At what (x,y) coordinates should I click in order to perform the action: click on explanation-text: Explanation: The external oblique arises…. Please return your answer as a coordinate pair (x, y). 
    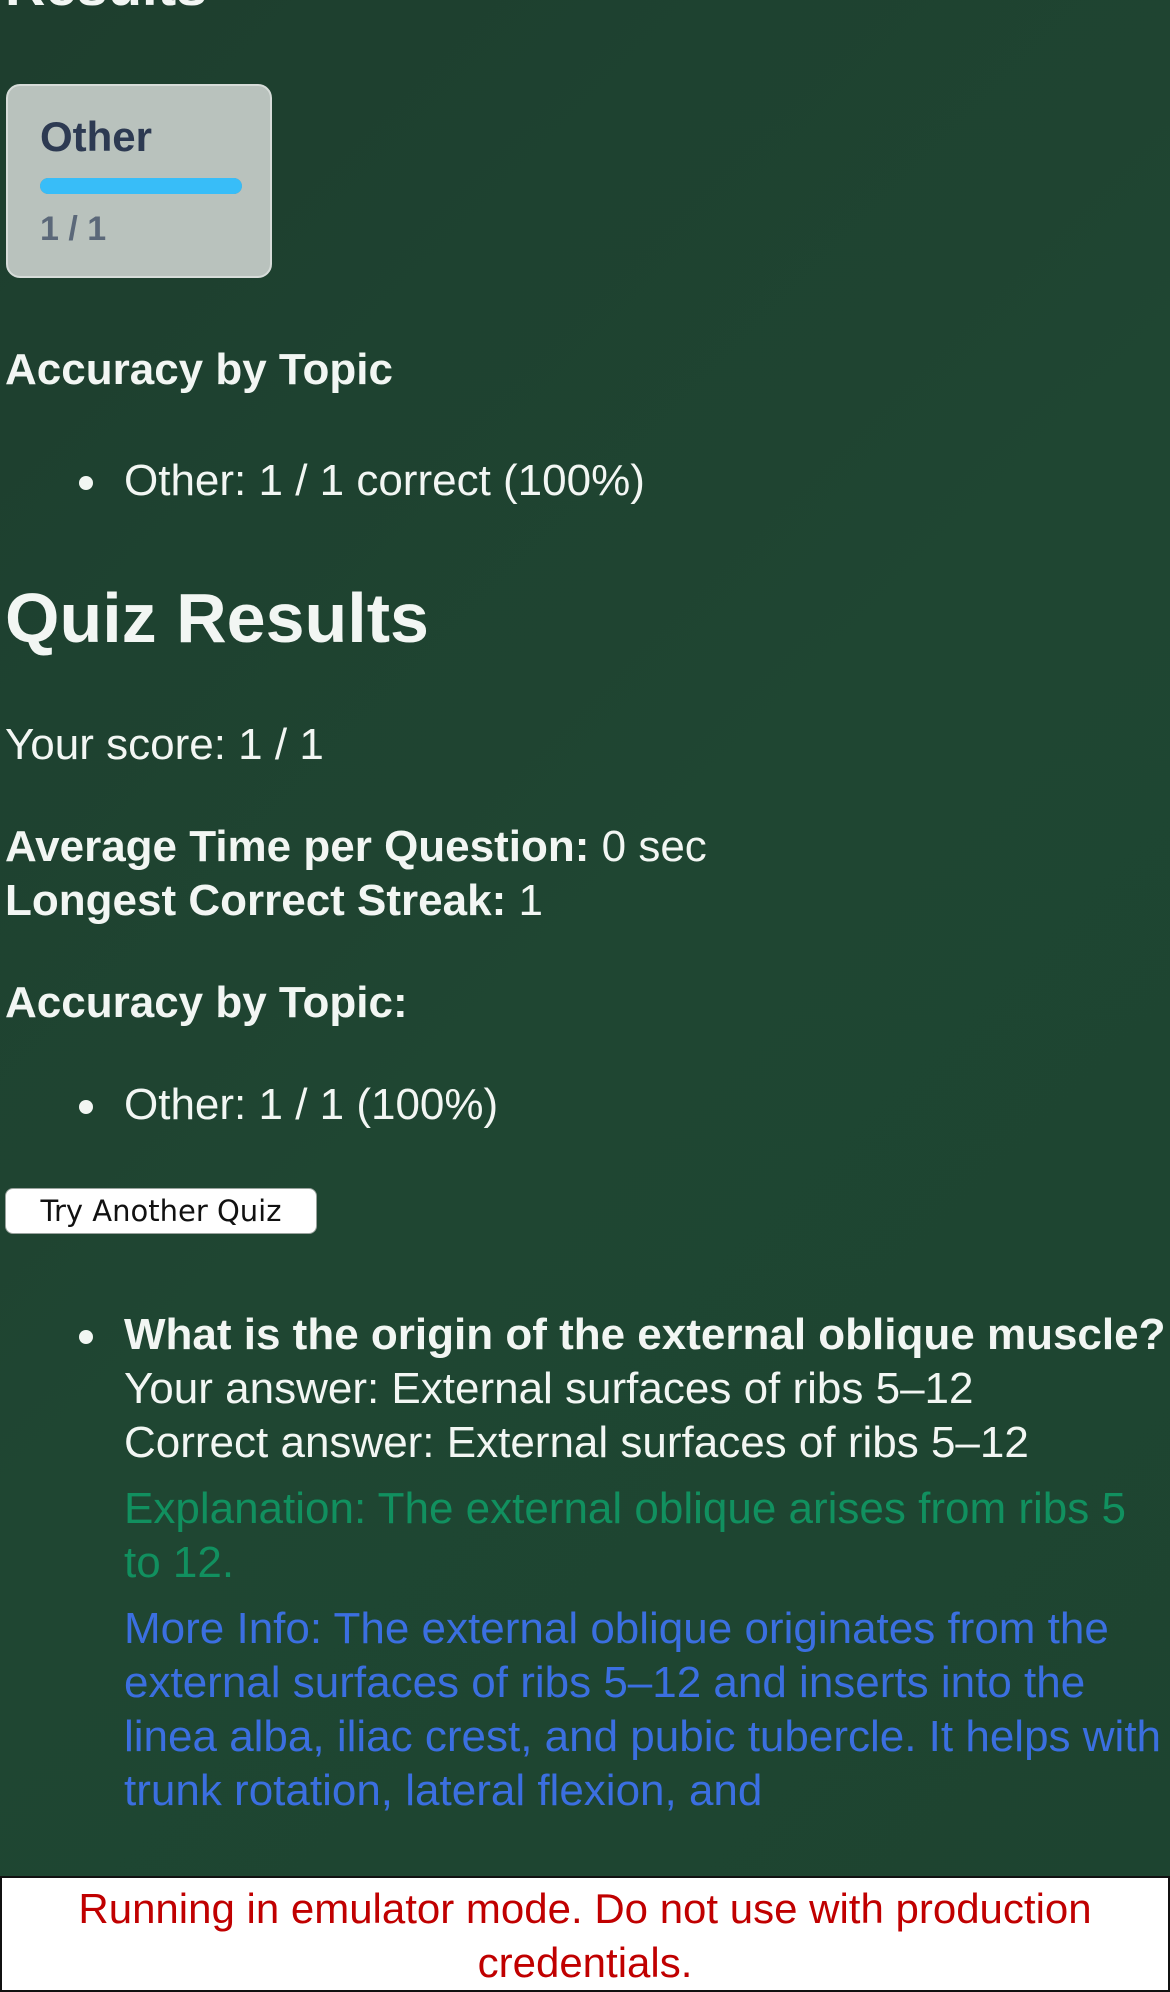
    Looking at the image, I should click on (625, 1535).